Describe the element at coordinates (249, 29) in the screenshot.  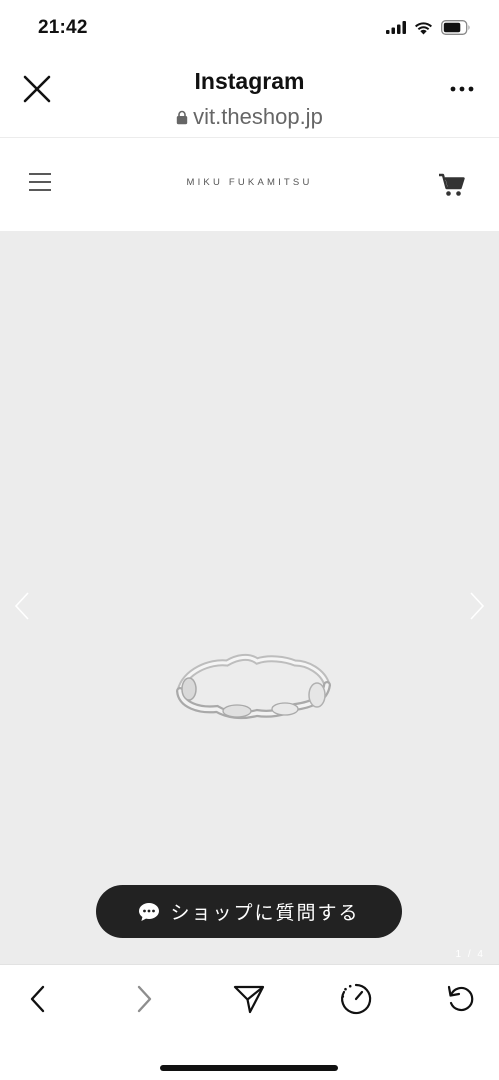
I see `status-bar: 21:42` at that location.